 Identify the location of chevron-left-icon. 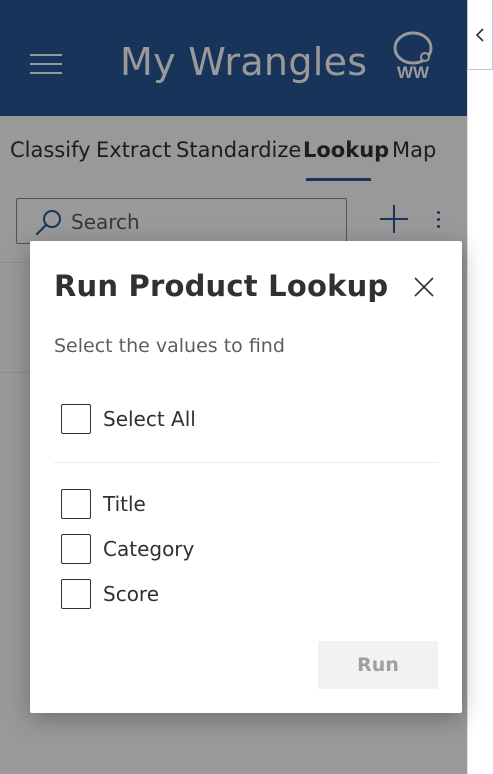
(479, 35).